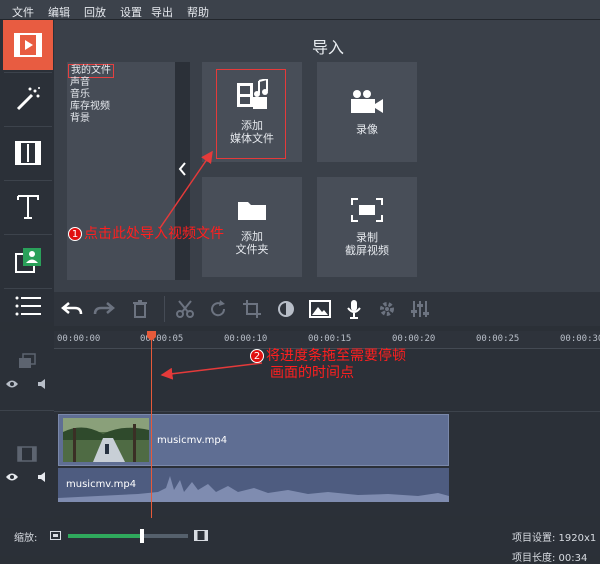 The width and height of the screenshot is (600, 564). What do you see at coordinates (154, 234) in the screenshot?
I see `step1-text: 点击此处导入视频文件` at bounding box center [154, 234].